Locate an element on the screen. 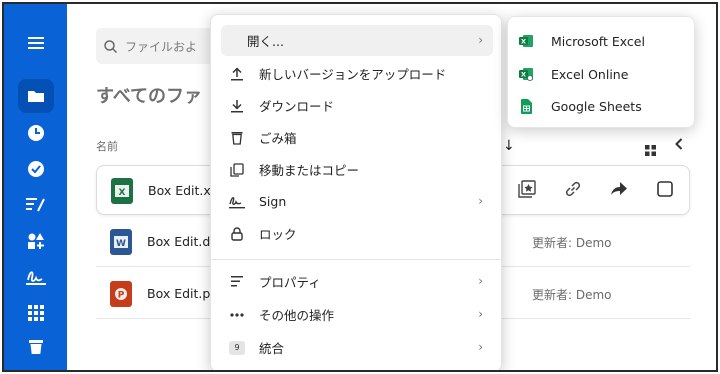 This screenshot has width=720, height=374. submenu-item-google-sheets: Google Sheets is located at coordinates (602, 106).